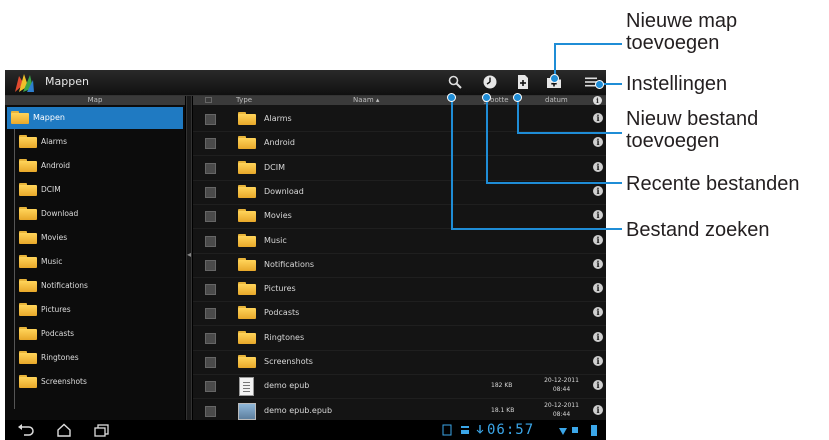 This screenshot has width=829, height=440. Describe the element at coordinates (99, 382) in the screenshot. I see `tree-item: Screenshots` at that location.